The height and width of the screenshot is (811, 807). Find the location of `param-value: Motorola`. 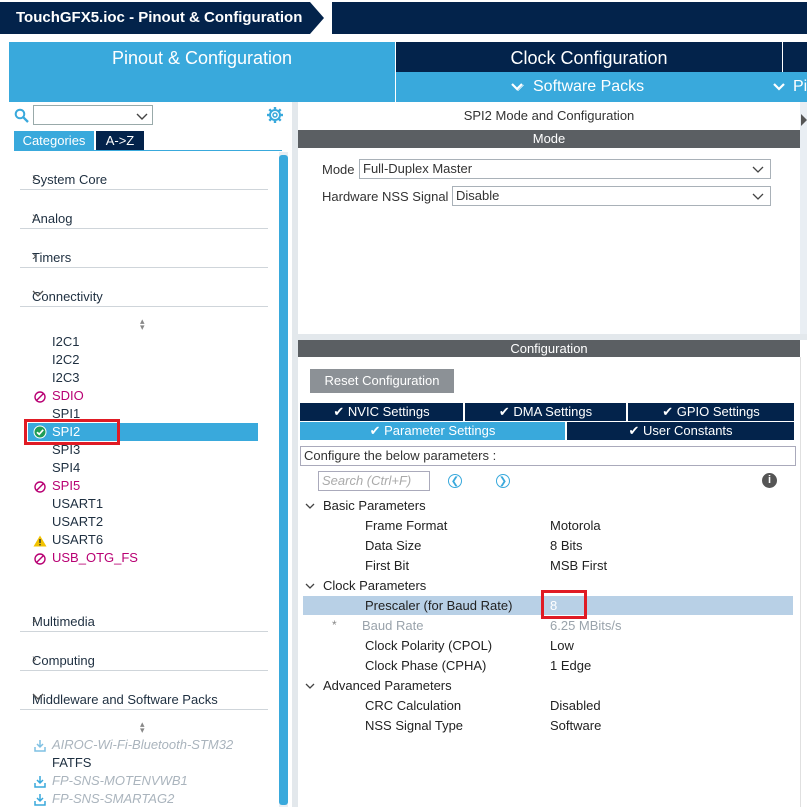

param-value: Motorola is located at coordinates (575, 525).